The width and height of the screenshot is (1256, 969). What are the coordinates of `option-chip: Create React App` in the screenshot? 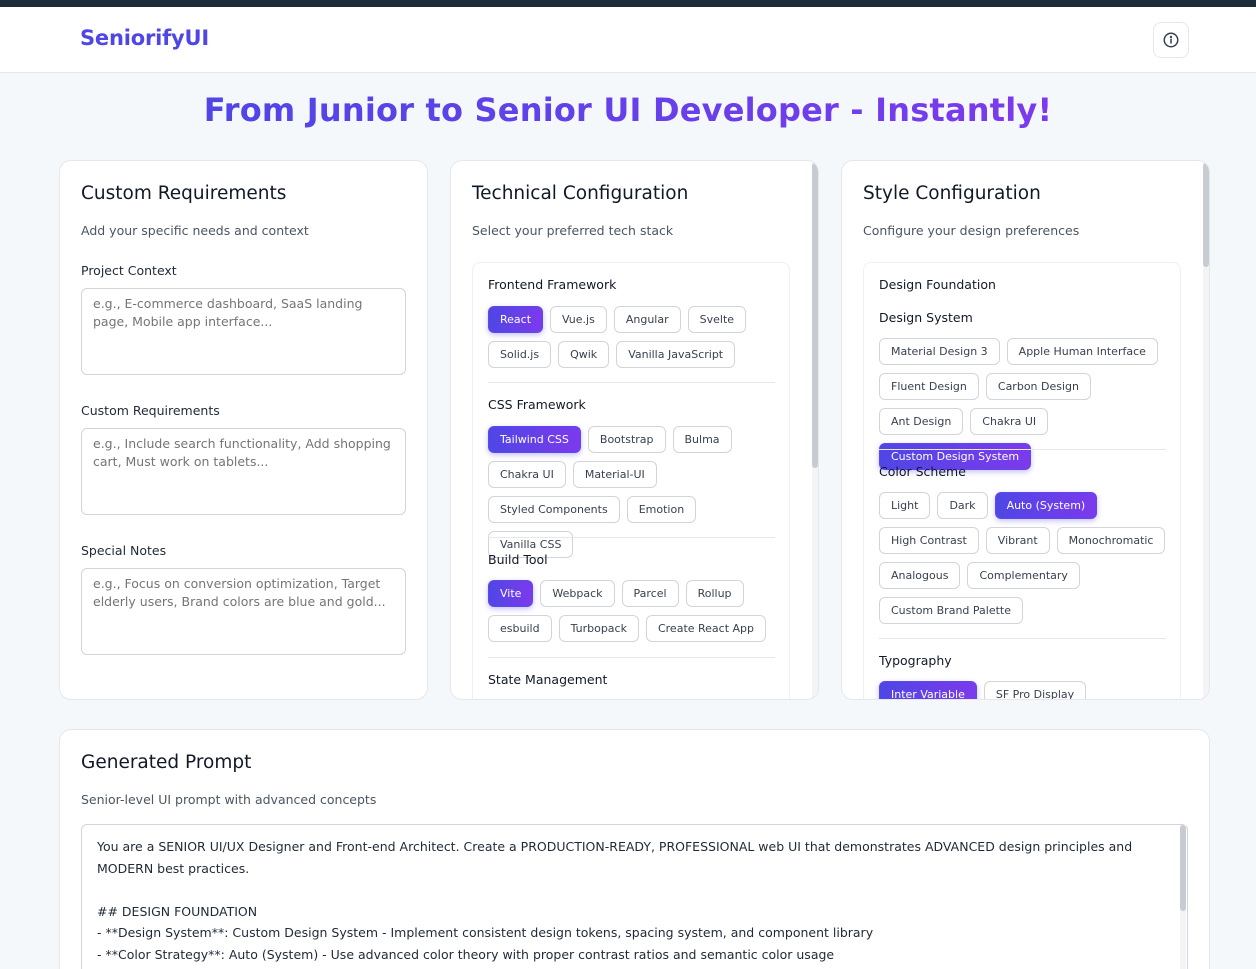 It's located at (706, 628).